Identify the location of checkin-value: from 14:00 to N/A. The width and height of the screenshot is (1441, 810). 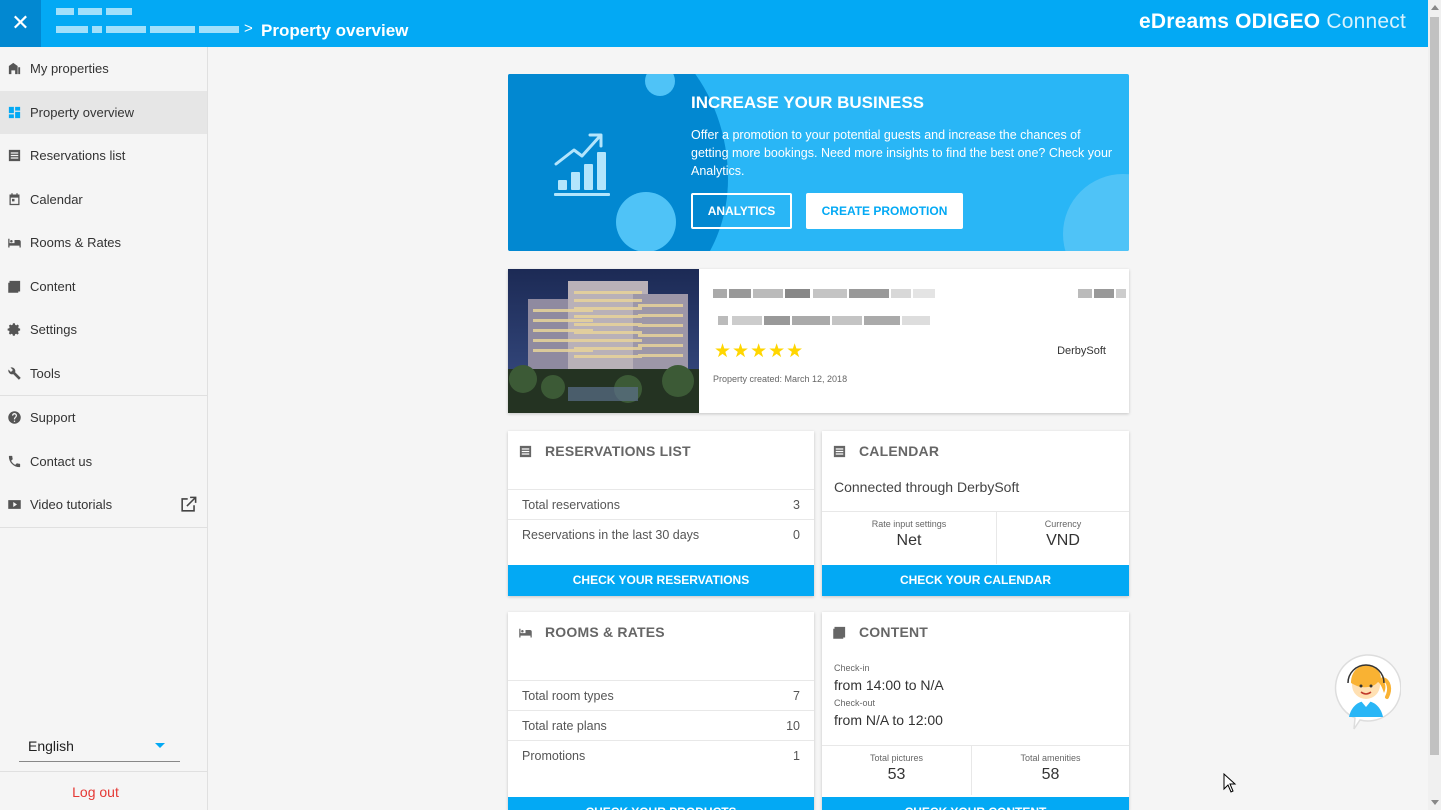
(889, 685).